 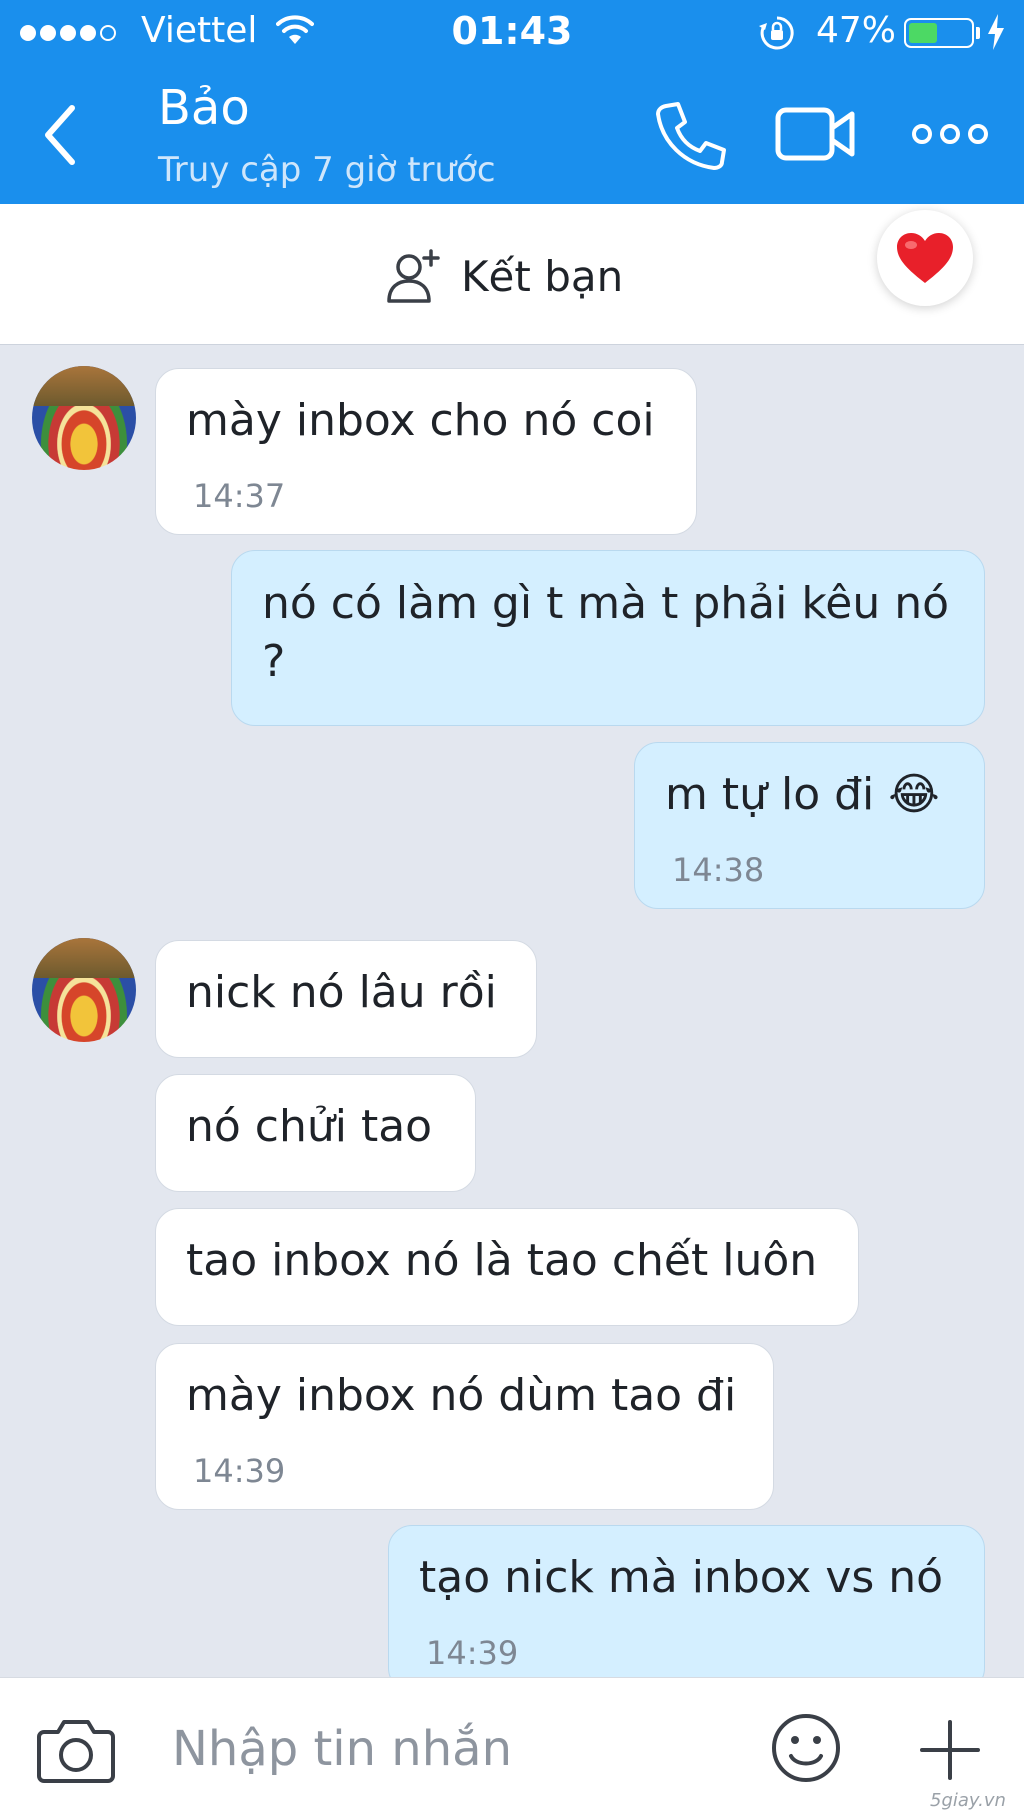 What do you see at coordinates (681, 1577) in the screenshot?
I see `message-text: tạo nick mà inbox vs nó` at bounding box center [681, 1577].